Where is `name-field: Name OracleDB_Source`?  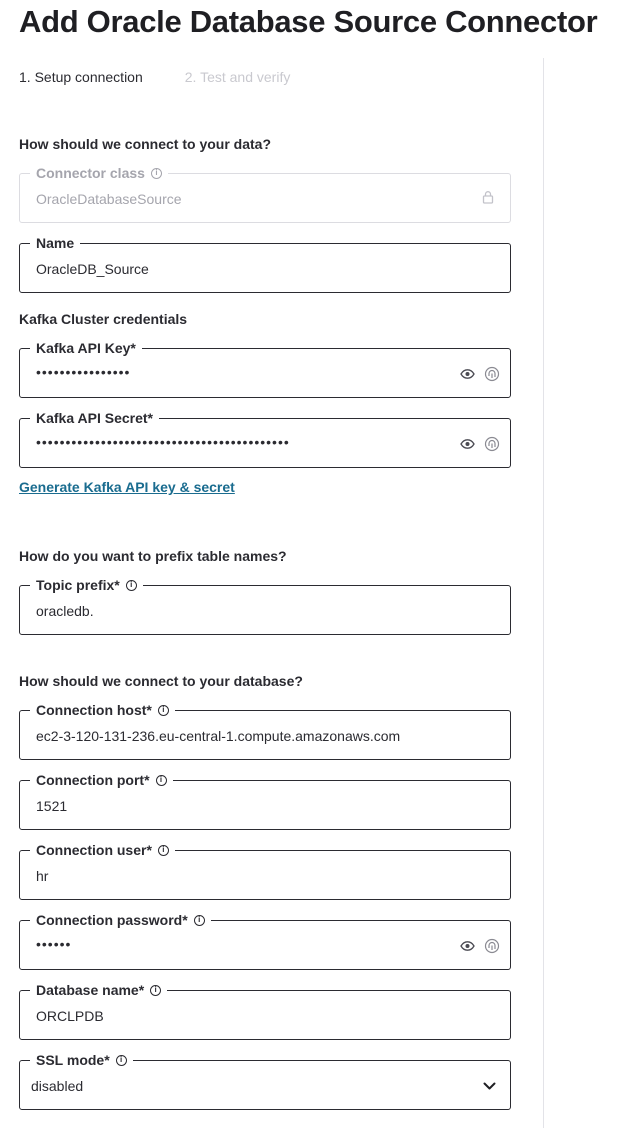 name-field: Name OracleDB_Source is located at coordinates (265, 263).